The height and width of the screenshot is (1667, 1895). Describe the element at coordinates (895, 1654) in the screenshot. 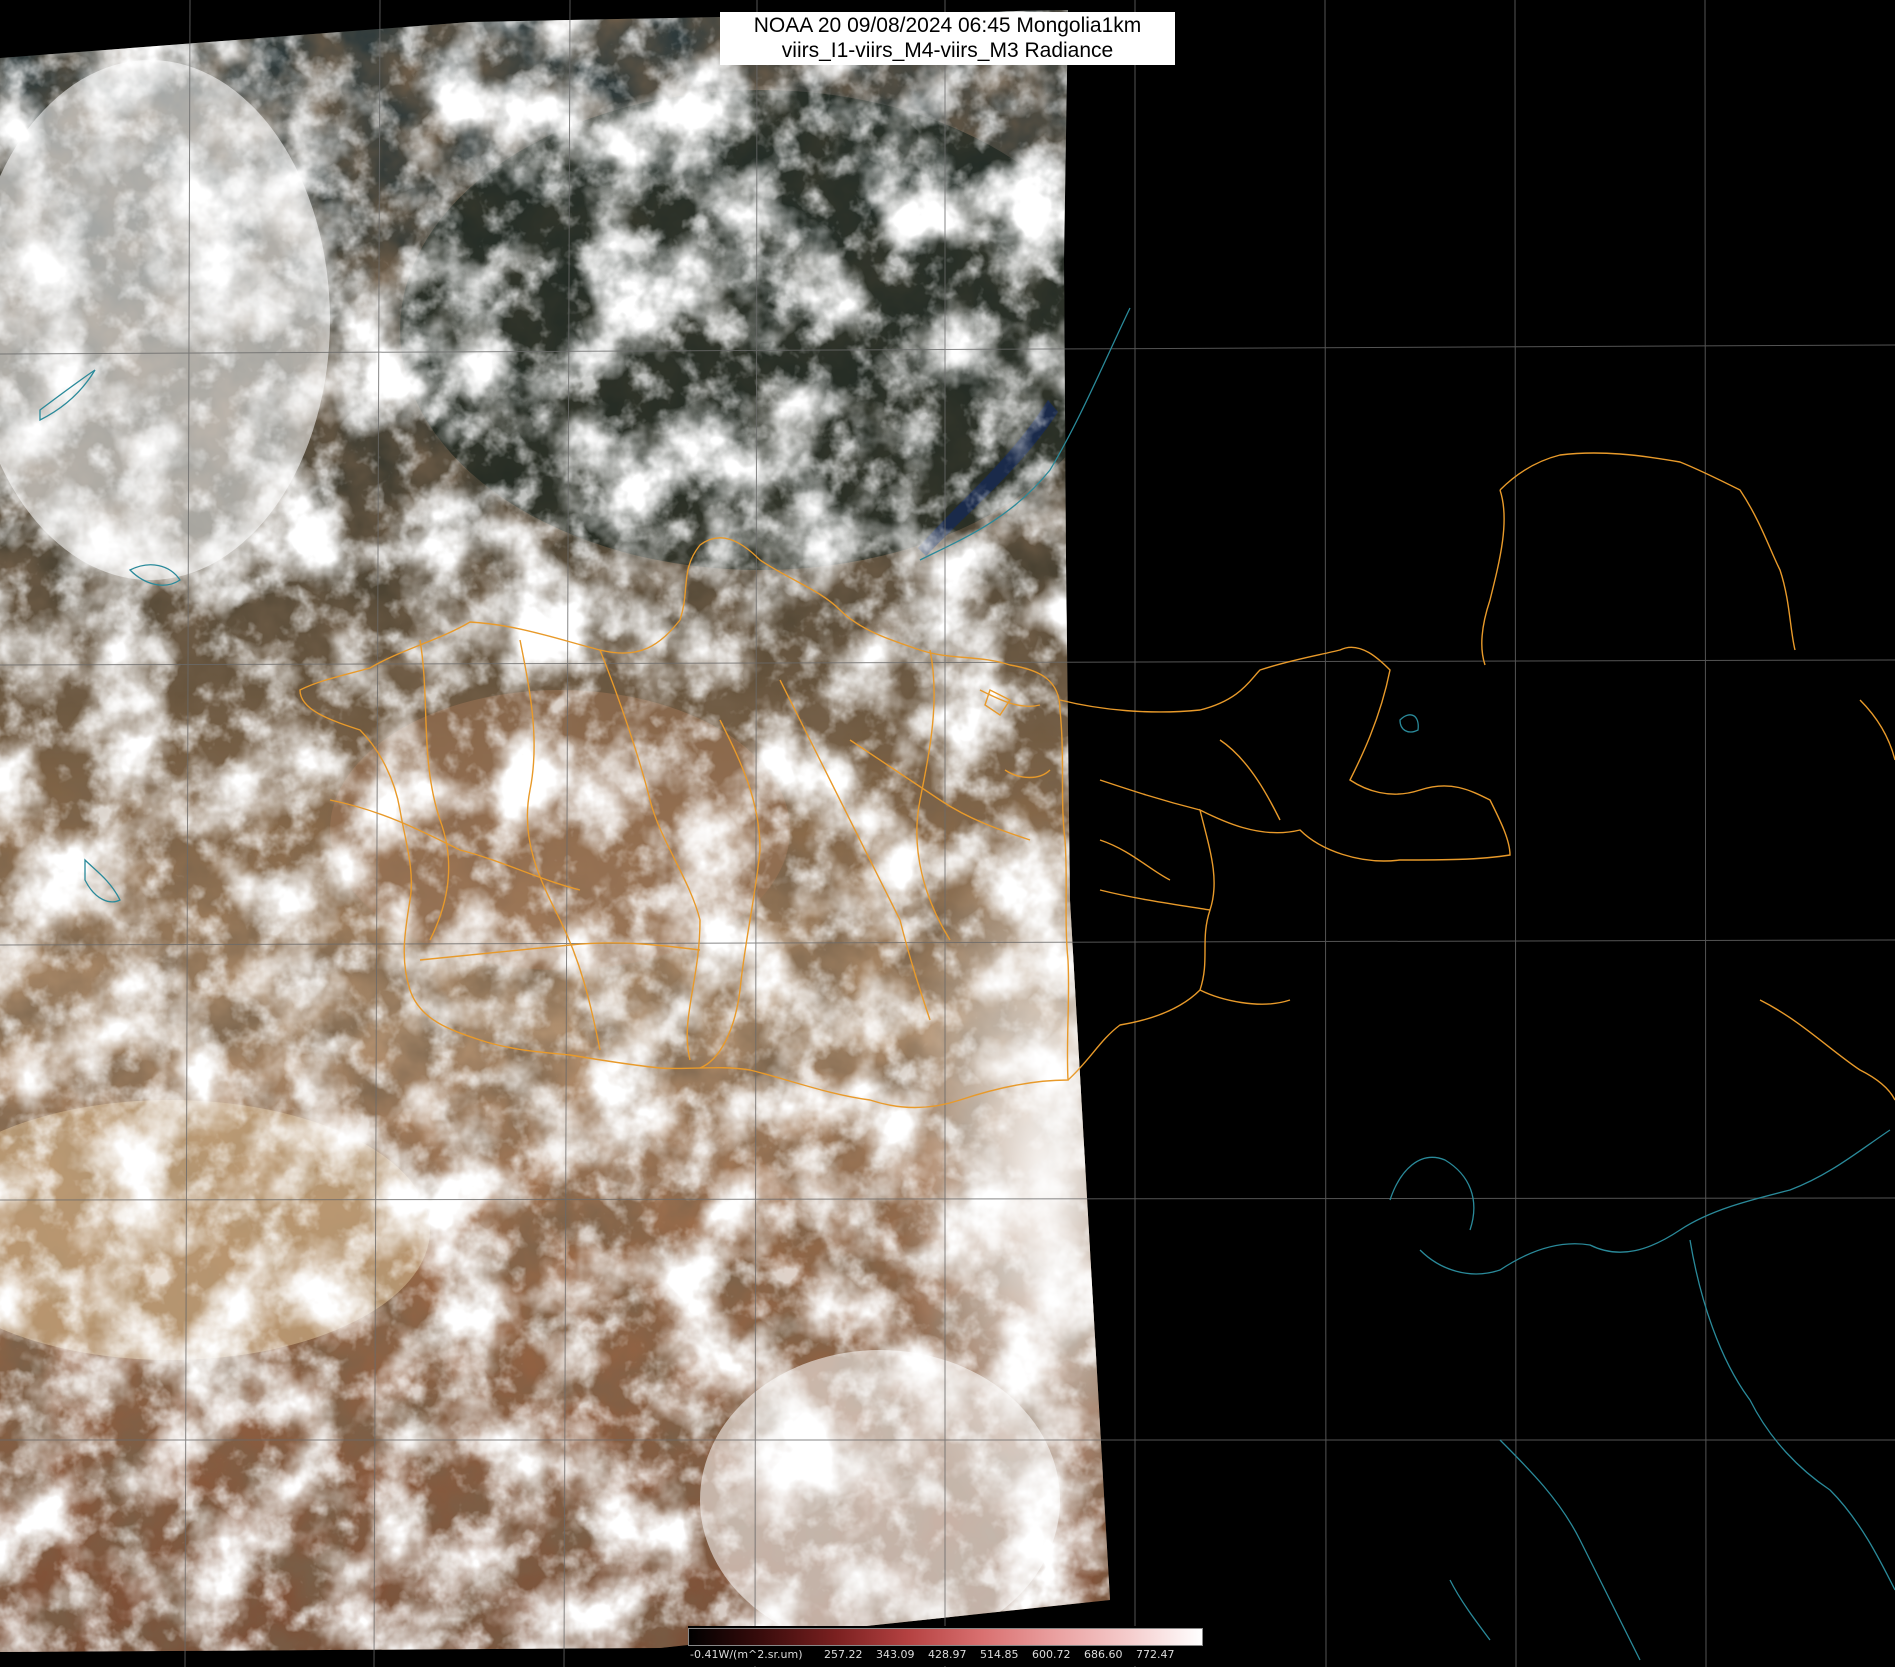

I see `colorbar-label: 343.09` at that location.